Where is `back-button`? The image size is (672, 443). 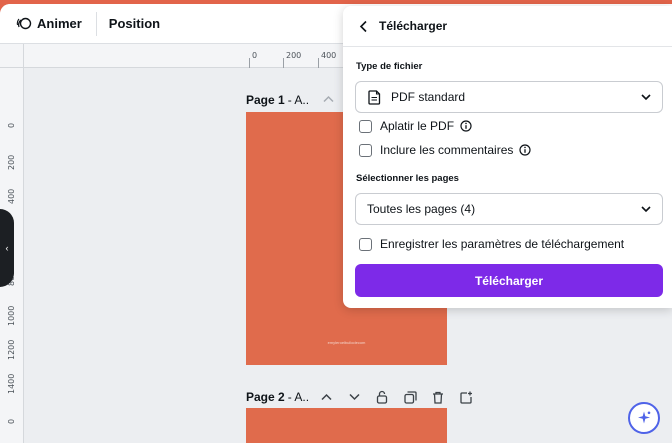
back-button is located at coordinates (363, 26).